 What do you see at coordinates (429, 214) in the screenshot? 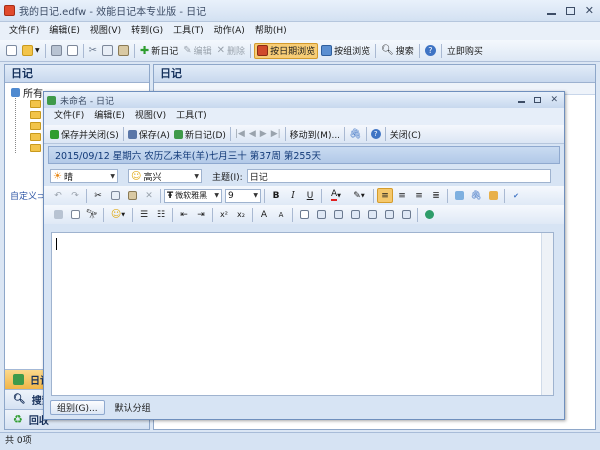
I see `insert-date-button` at bounding box center [429, 214].